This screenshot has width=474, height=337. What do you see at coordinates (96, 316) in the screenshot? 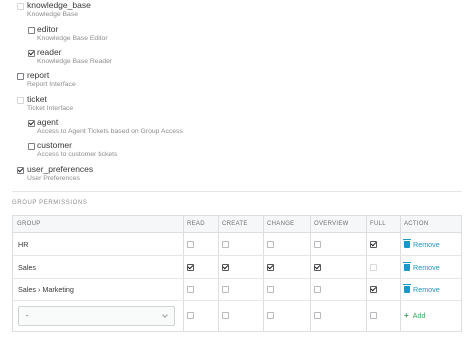
I see `group-select: -` at bounding box center [96, 316].